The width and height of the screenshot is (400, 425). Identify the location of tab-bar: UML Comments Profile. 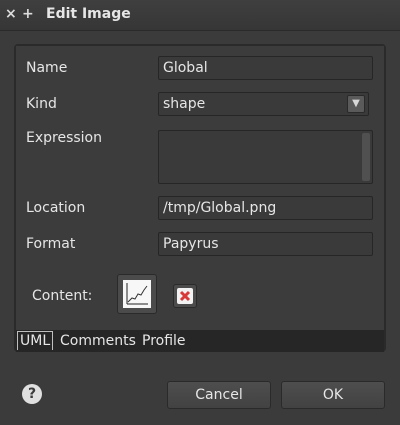
(200, 341).